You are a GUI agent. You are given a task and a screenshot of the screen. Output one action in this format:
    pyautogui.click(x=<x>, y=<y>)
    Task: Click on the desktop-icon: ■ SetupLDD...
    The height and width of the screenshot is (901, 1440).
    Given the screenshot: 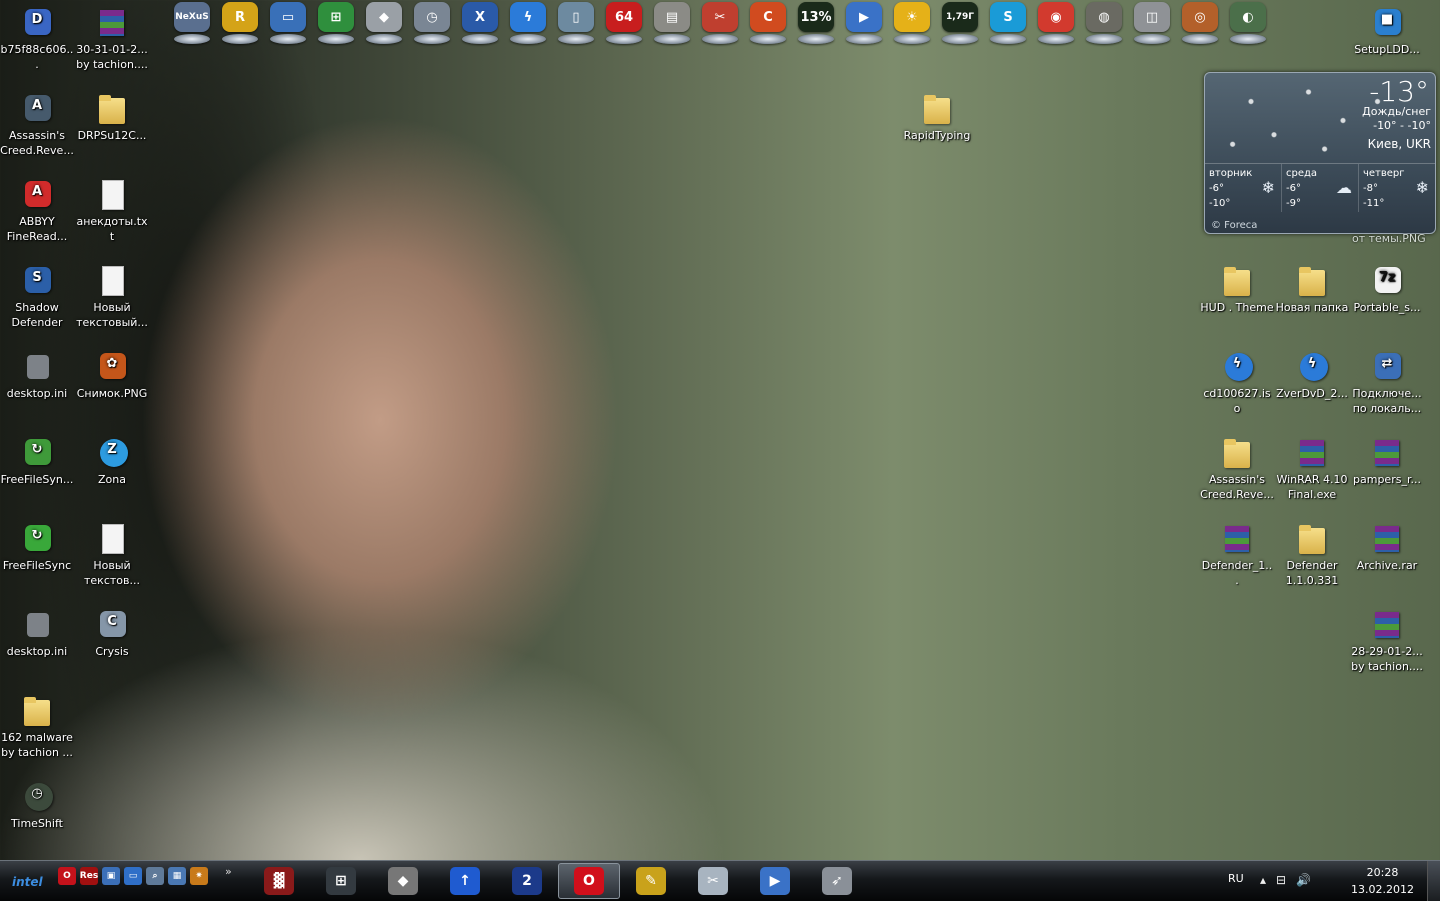 What is the action you would take?
    pyautogui.click(x=1387, y=31)
    